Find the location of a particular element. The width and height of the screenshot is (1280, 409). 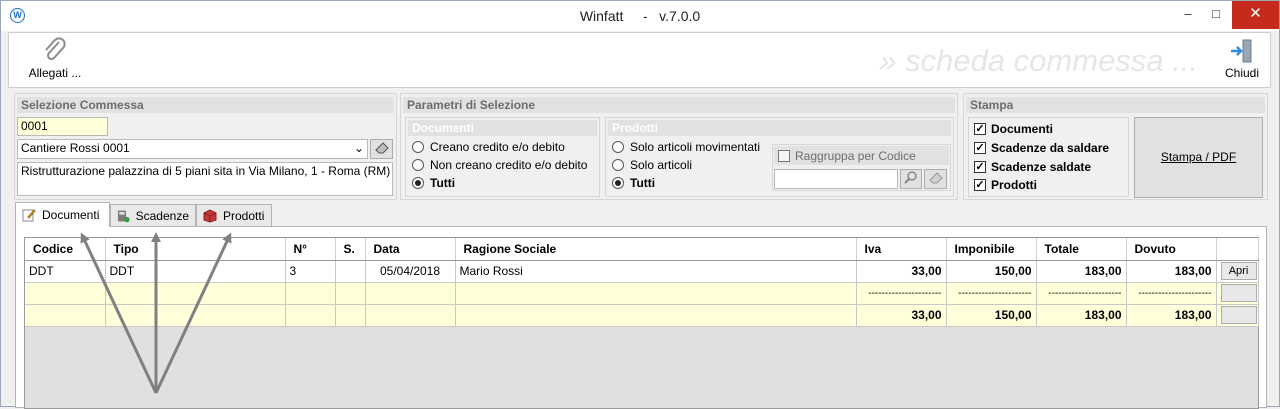

search-icon is located at coordinates (910, 177).